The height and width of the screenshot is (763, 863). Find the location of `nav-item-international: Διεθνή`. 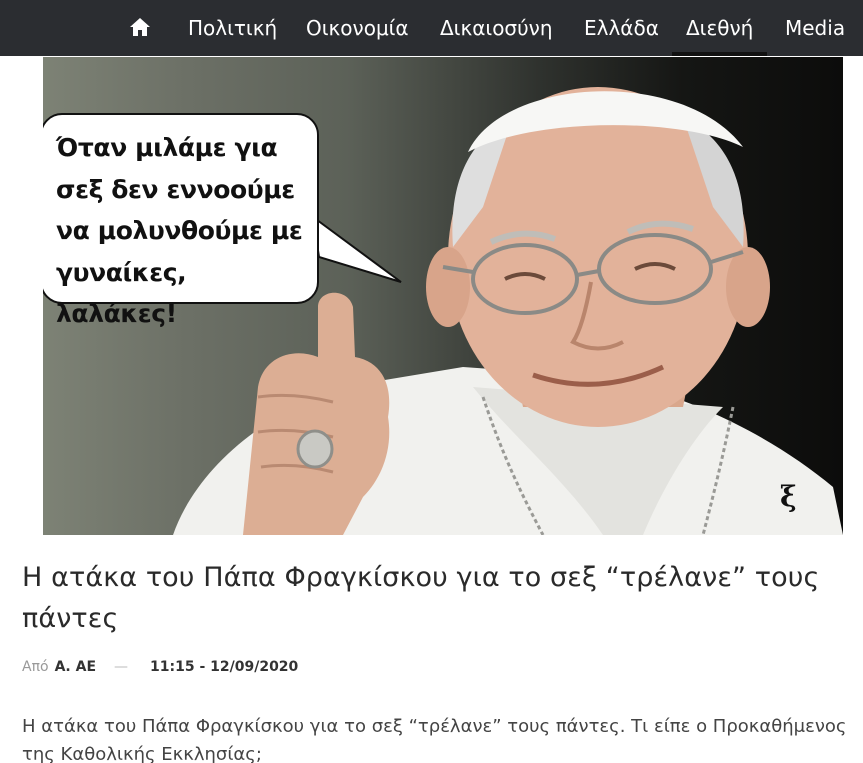

nav-item-international: Διεθνή is located at coordinates (719, 28).